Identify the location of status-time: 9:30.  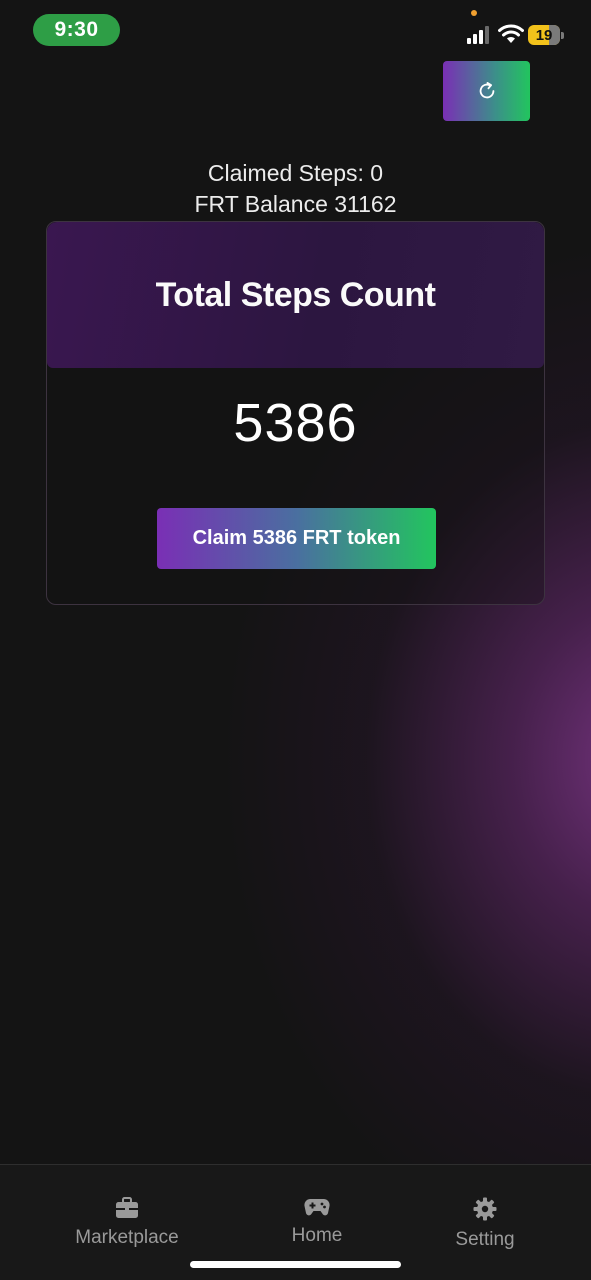
(76, 30).